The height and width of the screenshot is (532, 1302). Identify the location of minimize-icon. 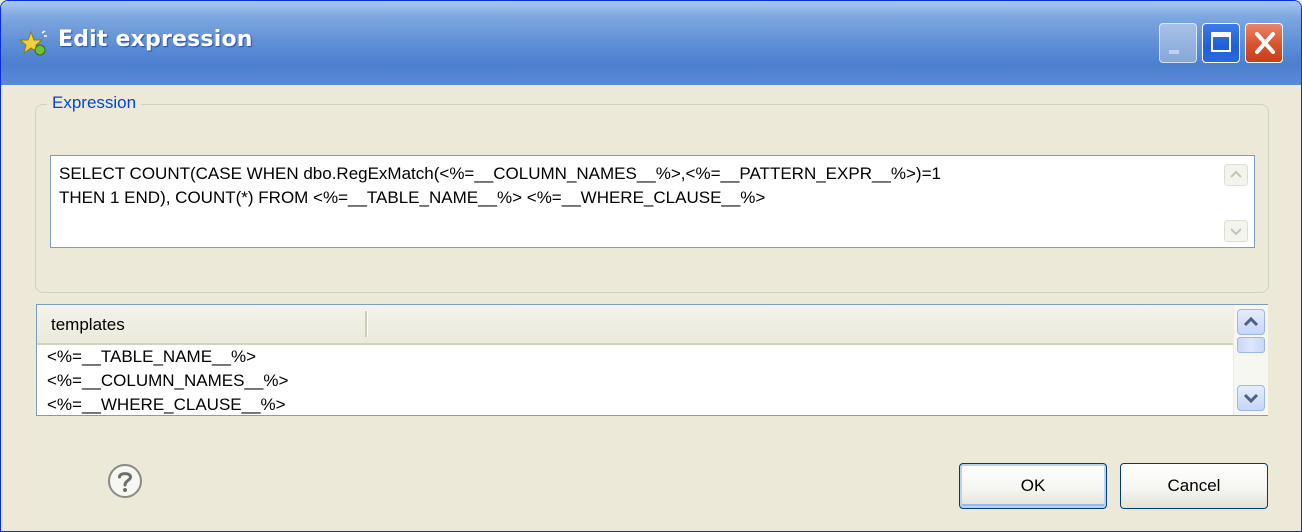
(1174, 52).